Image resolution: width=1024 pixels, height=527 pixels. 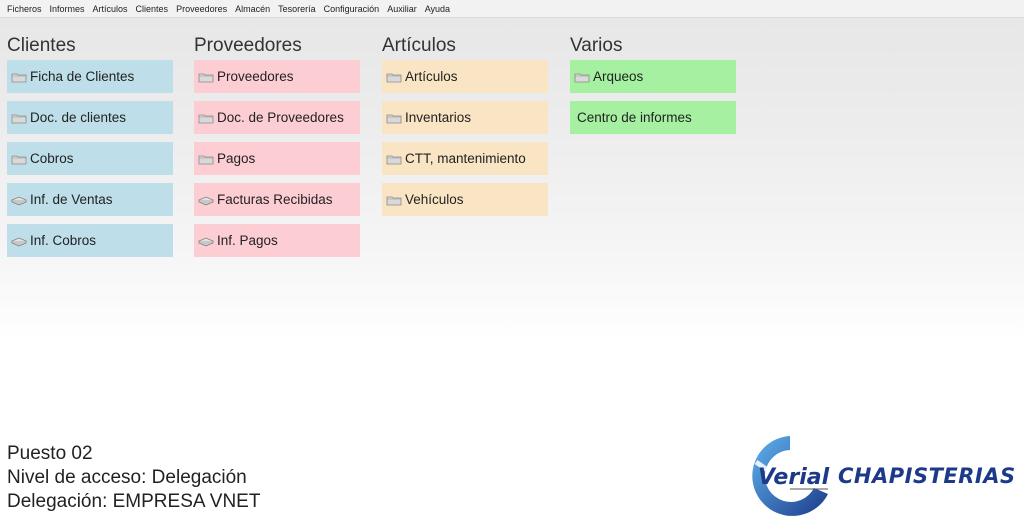 What do you see at coordinates (82, 76) in the screenshot?
I see `tile-label: Ficha de Clientes` at bounding box center [82, 76].